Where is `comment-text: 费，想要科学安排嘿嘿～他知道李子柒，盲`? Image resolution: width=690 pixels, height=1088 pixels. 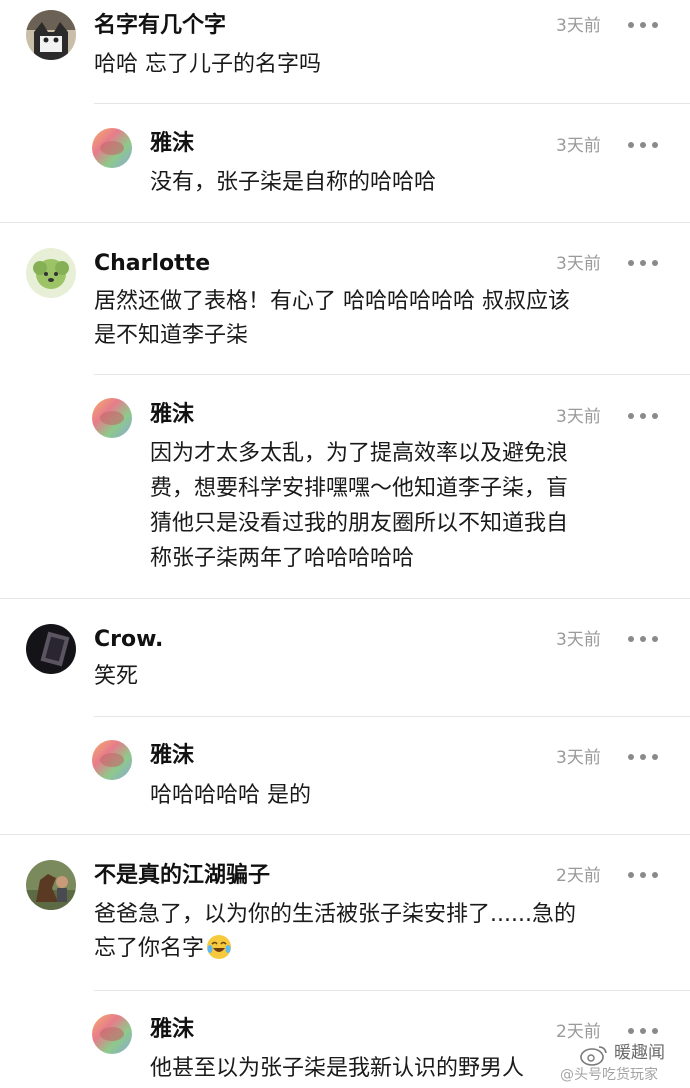
comment-text: 费，想要科学安排嘿嘿～他知道李子柒，盲 is located at coordinates (359, 488).